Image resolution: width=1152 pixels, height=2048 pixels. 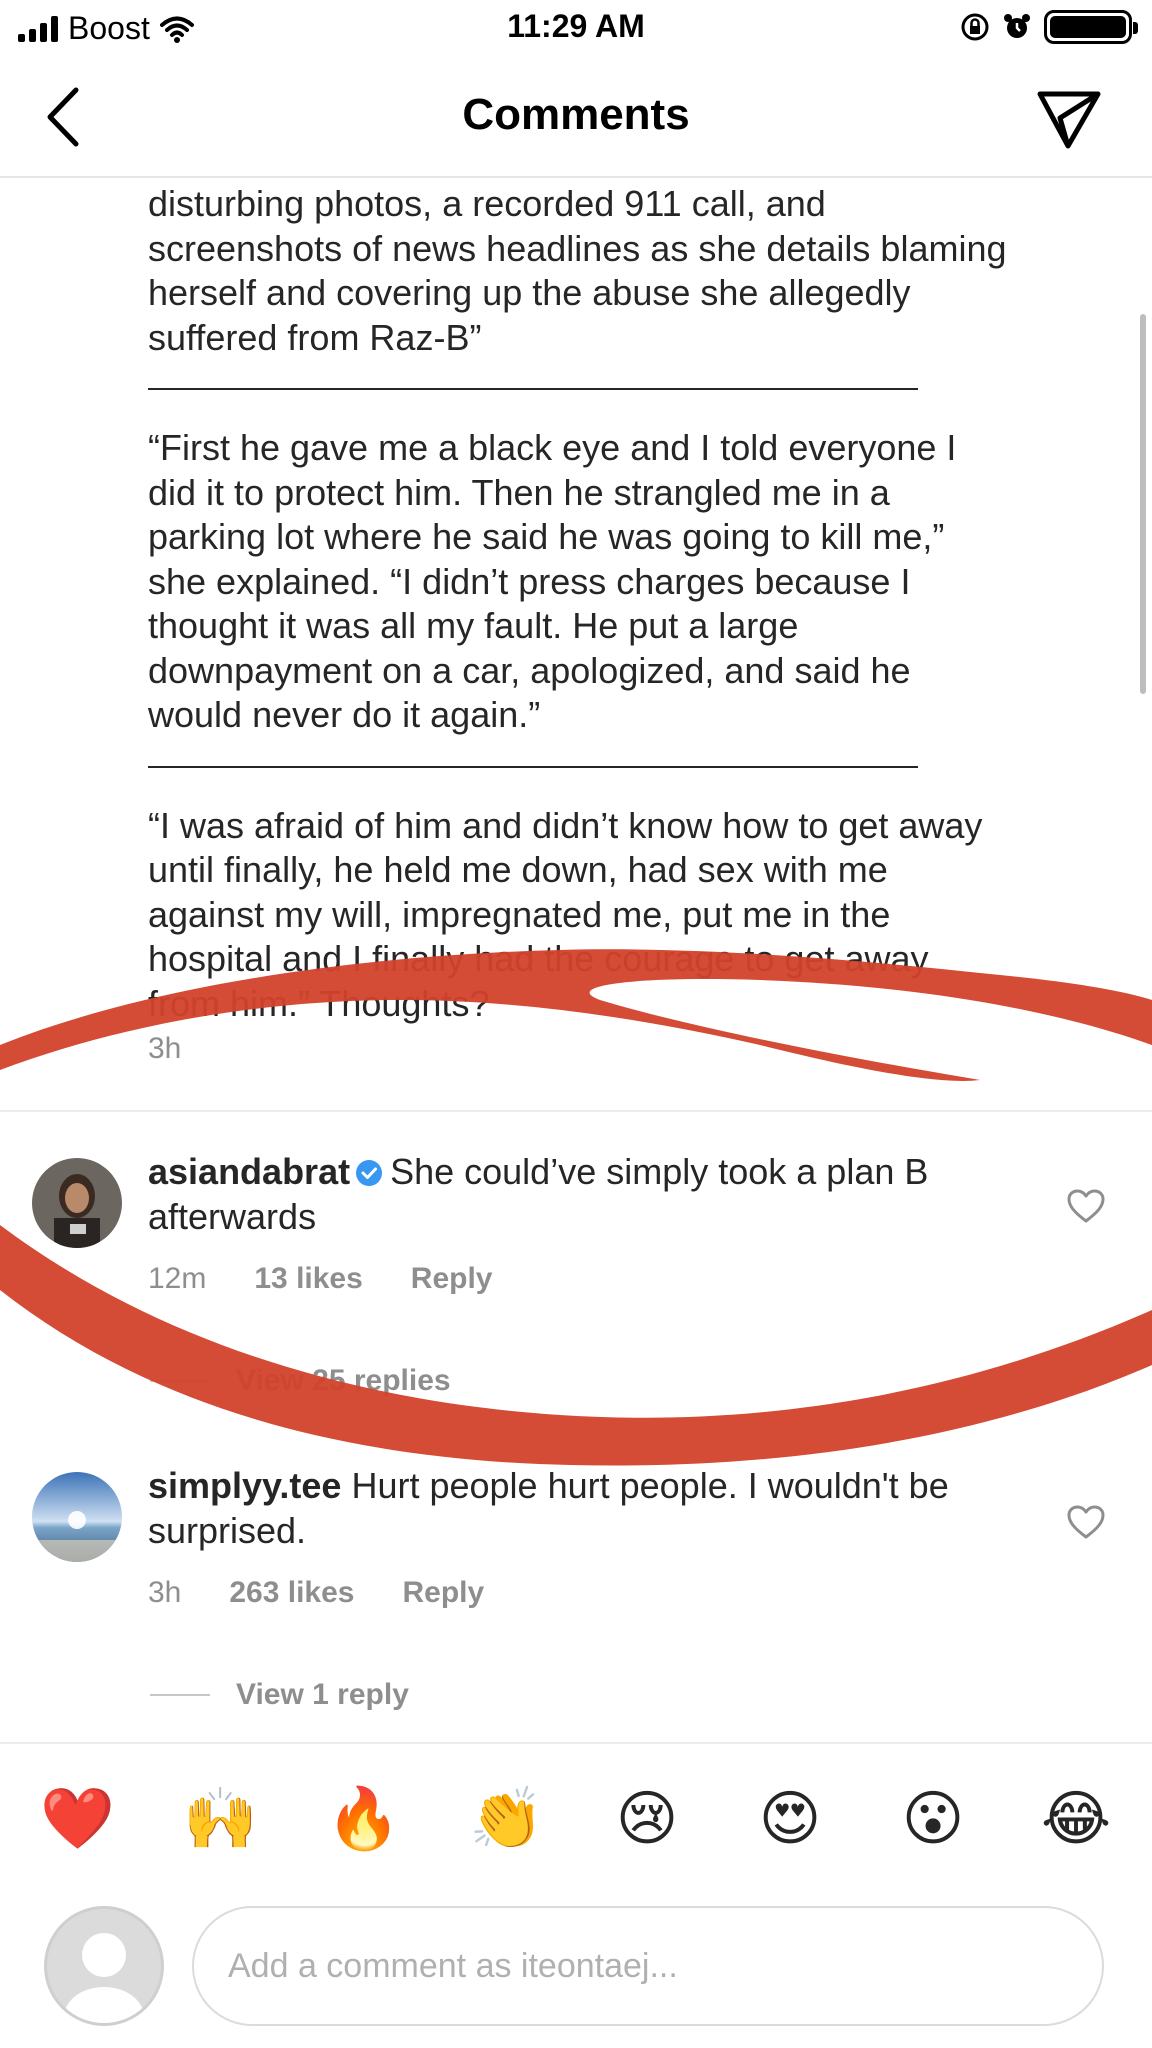 What do you see at coordinates (308, 1279) in the screenshot?
I see `comment-likes: 13 likes` at bounding box center [308, 1279].